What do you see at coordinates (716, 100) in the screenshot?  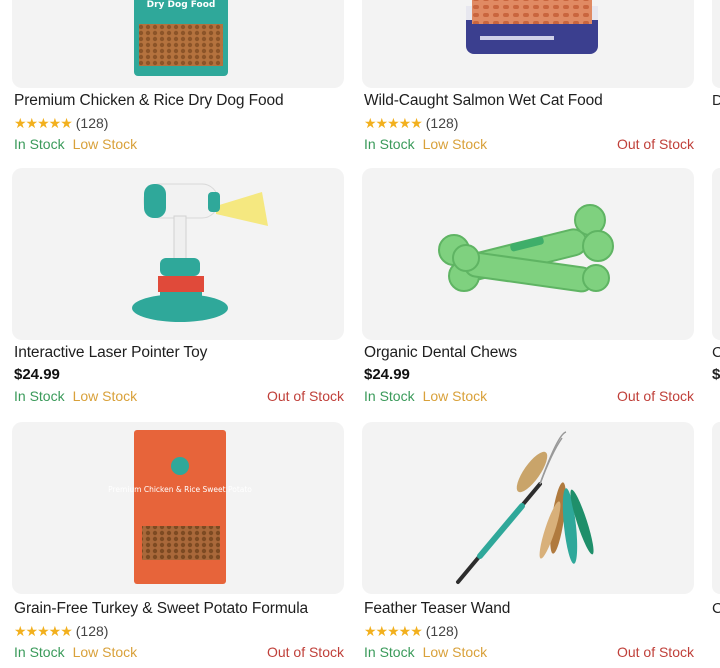 I see `product-title-partial: D` at bounding box center [716, 100].